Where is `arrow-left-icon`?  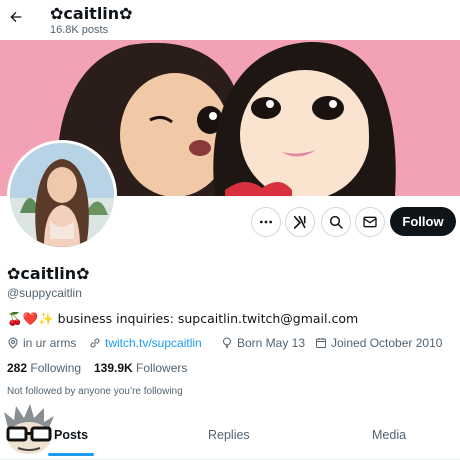 arrow-left-icon is located at coordinates (16, 17).